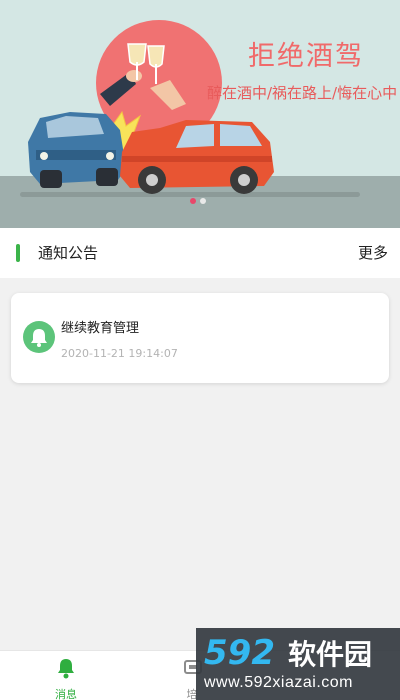 This screenshot has width=400, height=700. Describe the element at coordinates (68, 253) in the screenshot. I see `notice-section-title: 通知公告` at that location.